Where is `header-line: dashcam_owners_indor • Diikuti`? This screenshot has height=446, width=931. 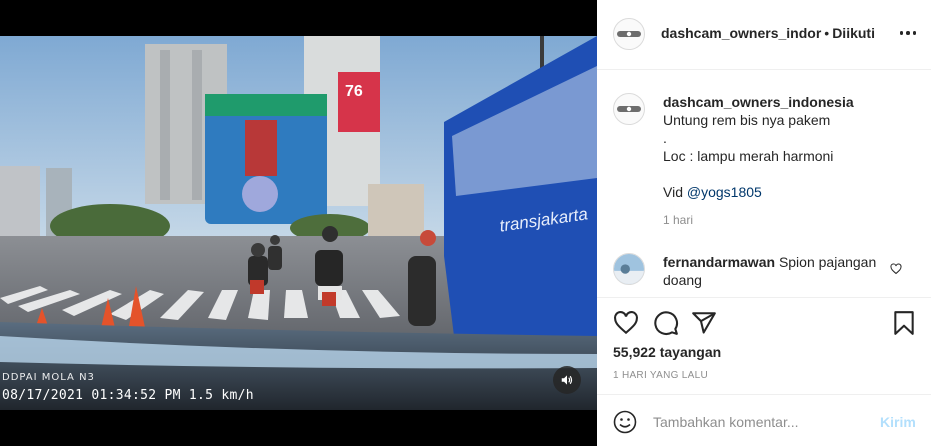
header-line: dashcam_owners_indor • Diikuti is located at coordinates (768, 33).